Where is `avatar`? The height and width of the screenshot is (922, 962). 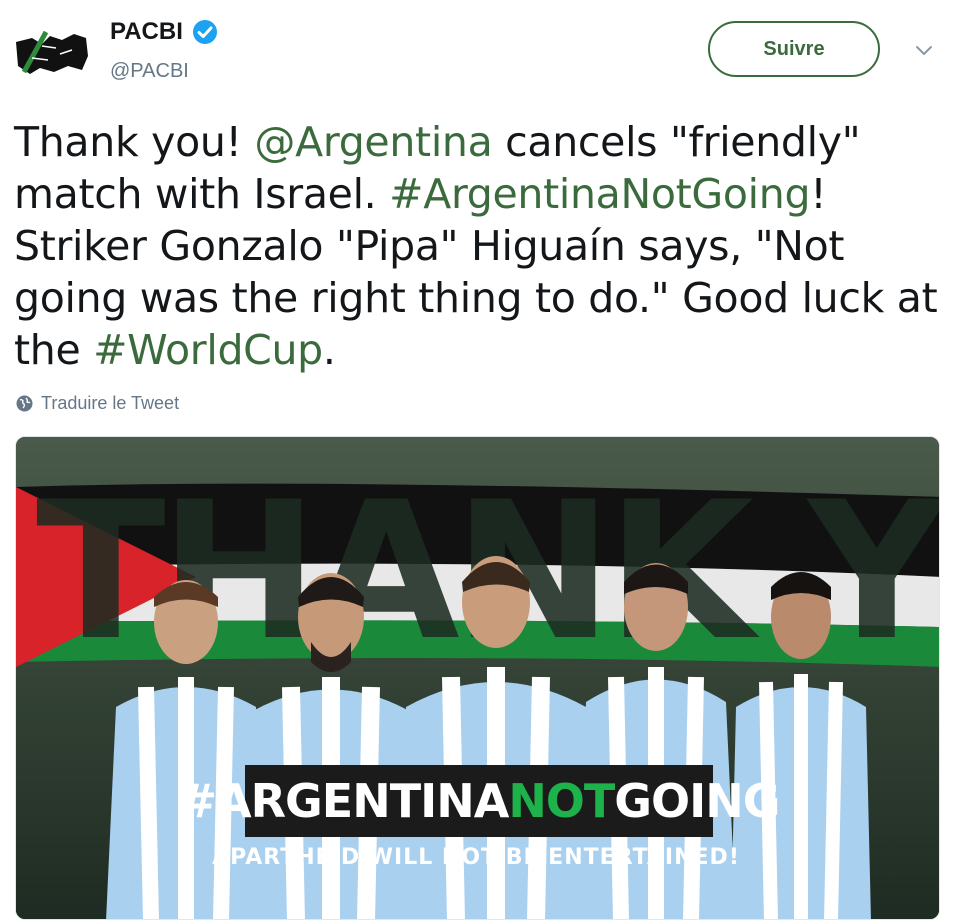 avatar is located at coordinates (52, 53).